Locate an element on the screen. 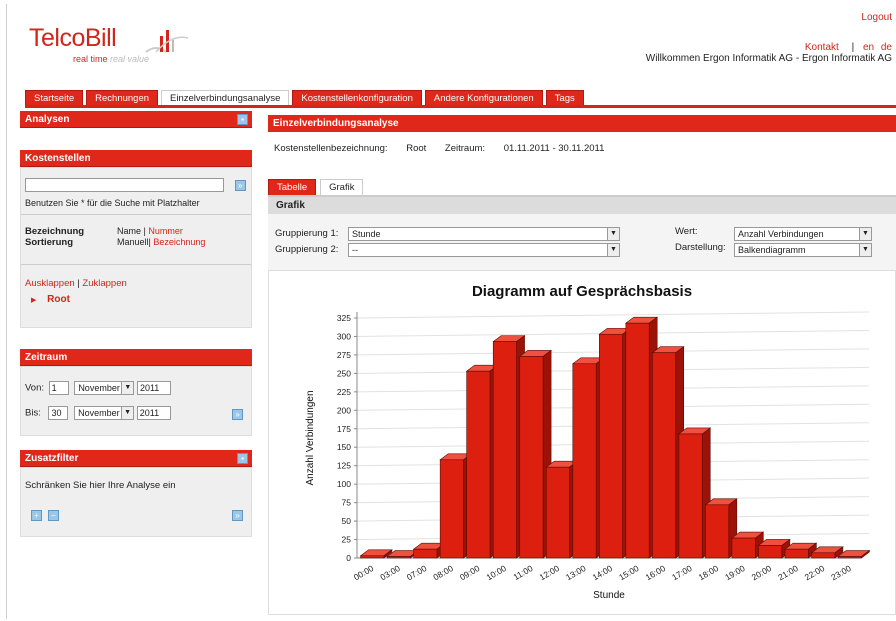 The width and height of the screenshot is (896, 621). x-tick-label: 08:00 is located at coordinates (443, 572).